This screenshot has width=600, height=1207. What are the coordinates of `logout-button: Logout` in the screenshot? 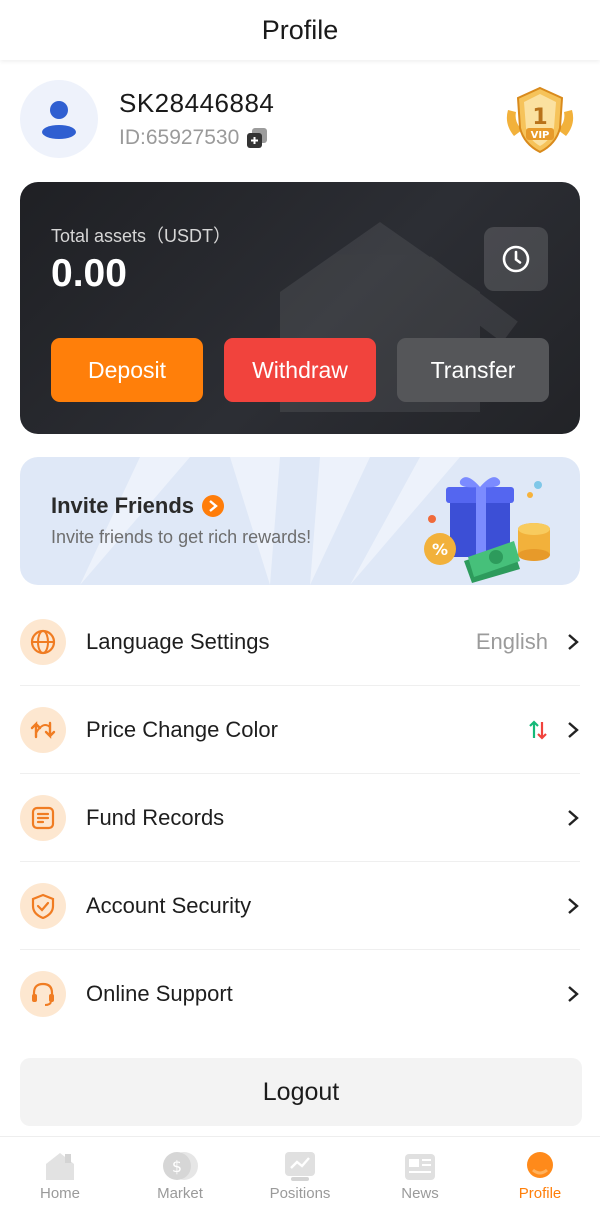 It's located at (301, 1092).